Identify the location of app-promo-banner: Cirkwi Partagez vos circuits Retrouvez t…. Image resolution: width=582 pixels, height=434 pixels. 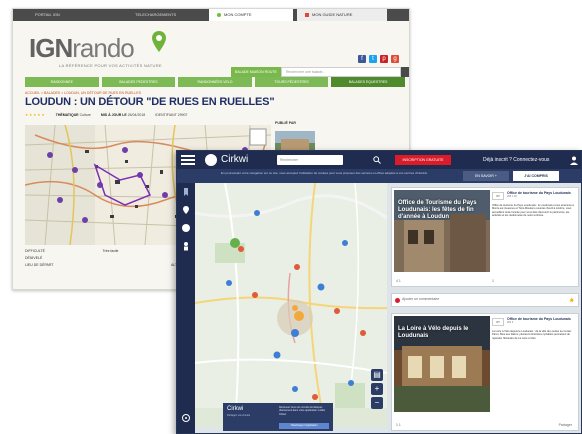
(278, 417).